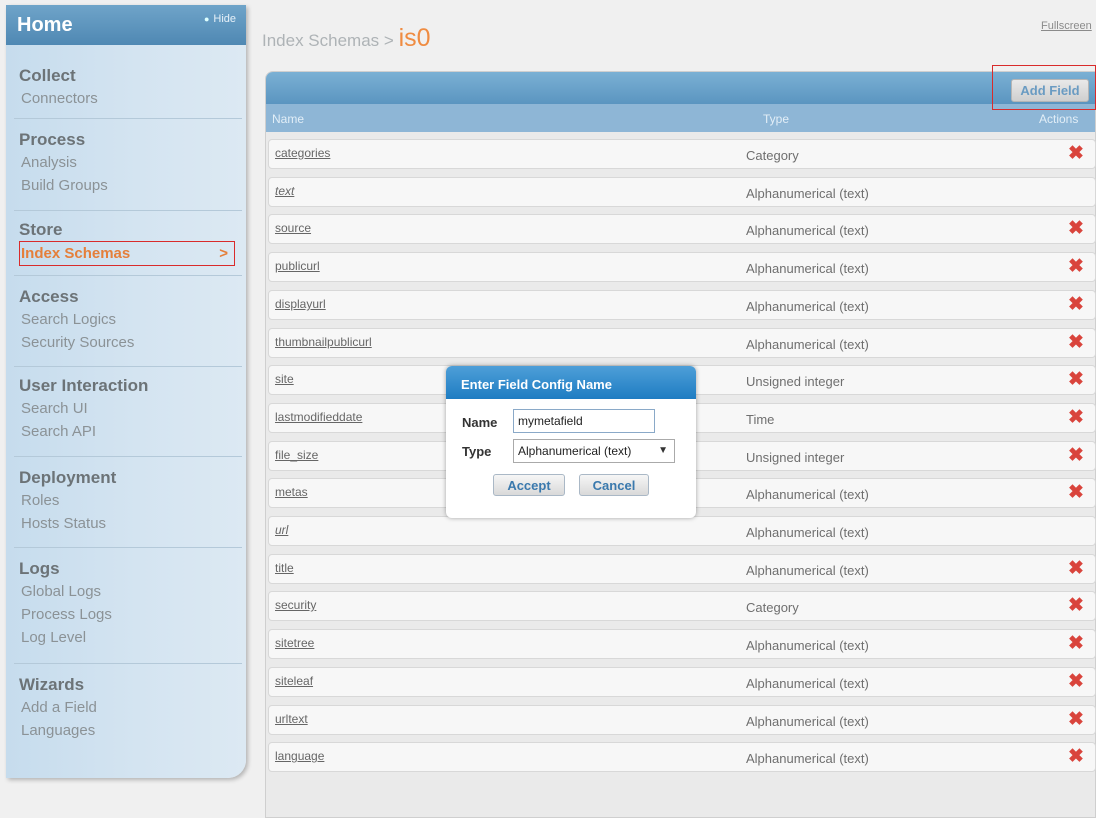 This screenshot has width=1096, height=818. What do you see at coordinates (126, 162) in the screenshot?
I see `sidebar-item-analysis: Analysis` at bounding box center [126, 162].